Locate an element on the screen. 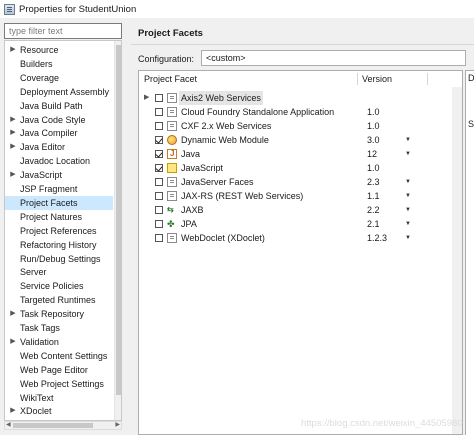  tree-item: ▶ Java Compiler is located at coordinates (59, 133).